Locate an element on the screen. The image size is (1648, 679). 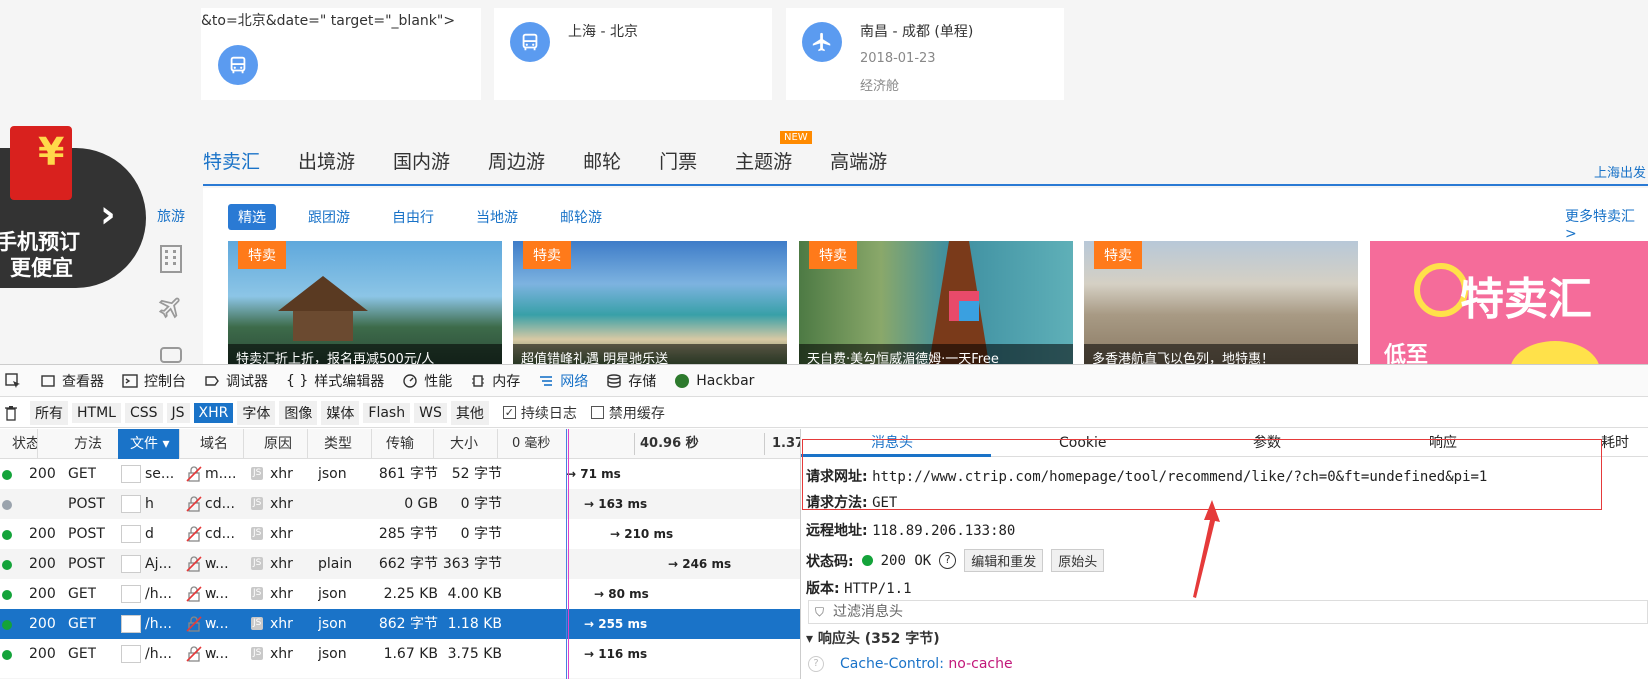
col-cause: 原因 is located at coordinates (280, 444).